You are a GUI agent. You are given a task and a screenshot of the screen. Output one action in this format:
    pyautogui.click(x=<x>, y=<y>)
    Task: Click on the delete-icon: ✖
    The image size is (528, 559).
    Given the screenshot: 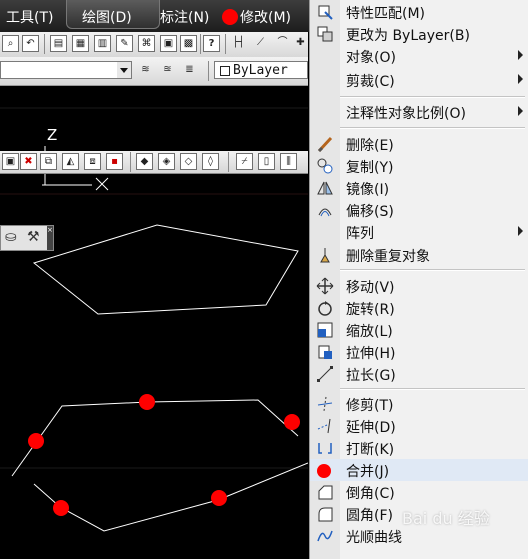 What is the action you would take?
    pyautogui.click(x=28, y=161)
    